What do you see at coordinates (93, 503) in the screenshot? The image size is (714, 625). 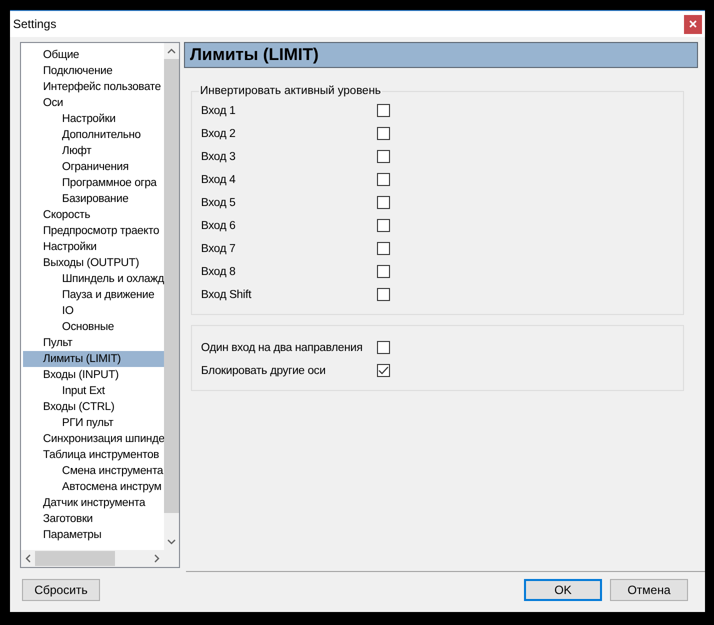 I see `tree-item: Датчик инструмента` at bounding box center [93, 503].